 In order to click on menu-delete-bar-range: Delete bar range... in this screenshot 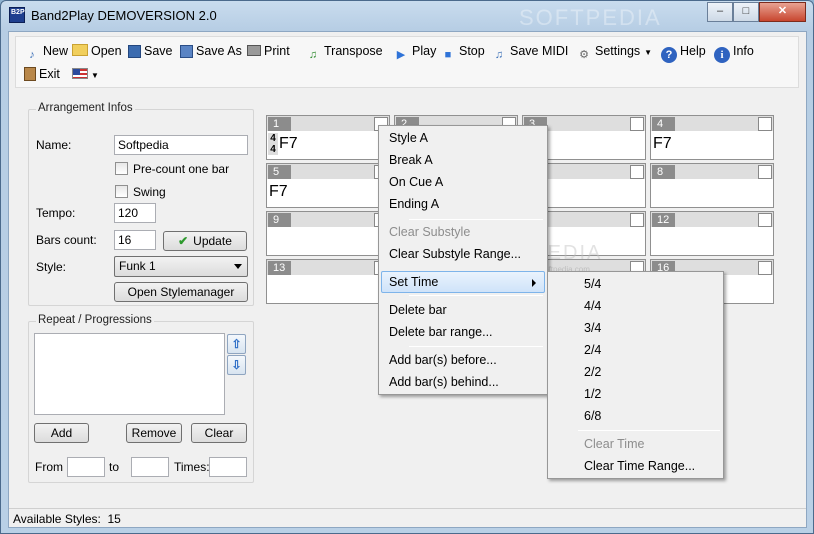, I will do `click(463, 332)`.